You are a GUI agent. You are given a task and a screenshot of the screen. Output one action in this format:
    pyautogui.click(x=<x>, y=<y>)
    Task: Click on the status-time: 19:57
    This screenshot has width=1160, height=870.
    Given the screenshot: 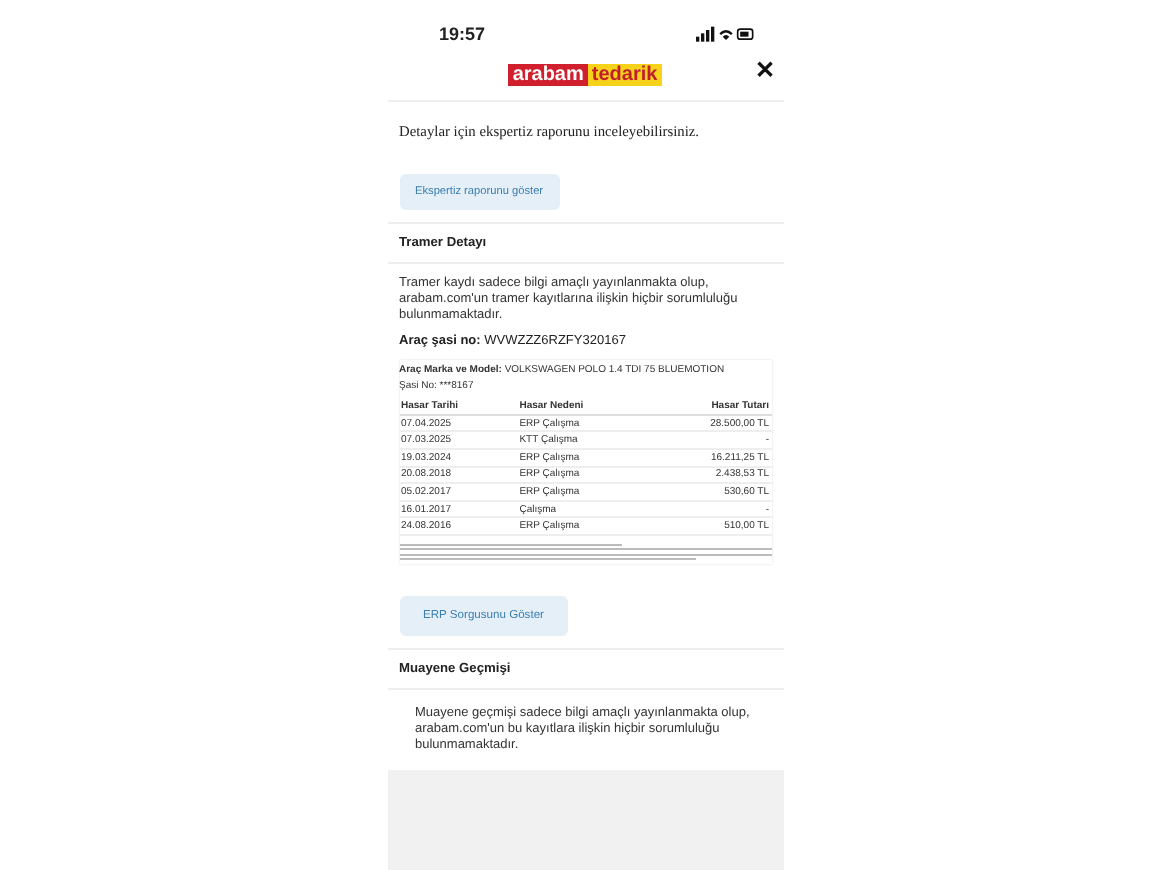 What is the action you would take?
    pyautogui.click(x=462, y=34)
    